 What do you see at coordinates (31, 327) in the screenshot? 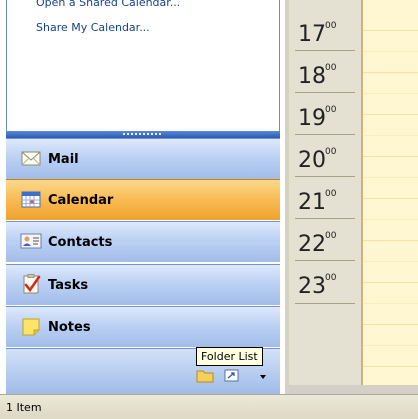
I see `sticky-note-icon` at bounding box center [31, 327].